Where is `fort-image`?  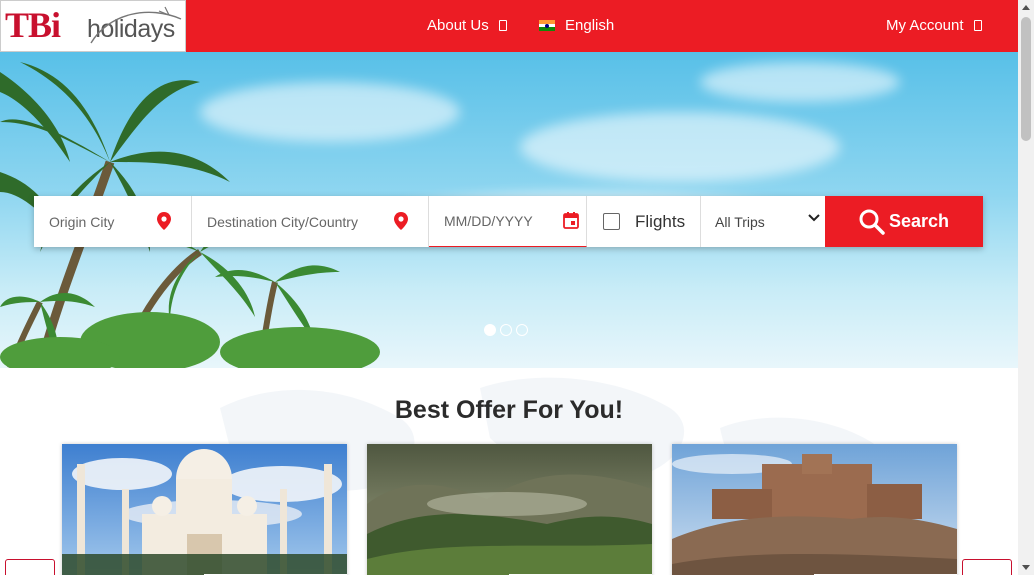
fort-image is located at coordinates (814, 509).